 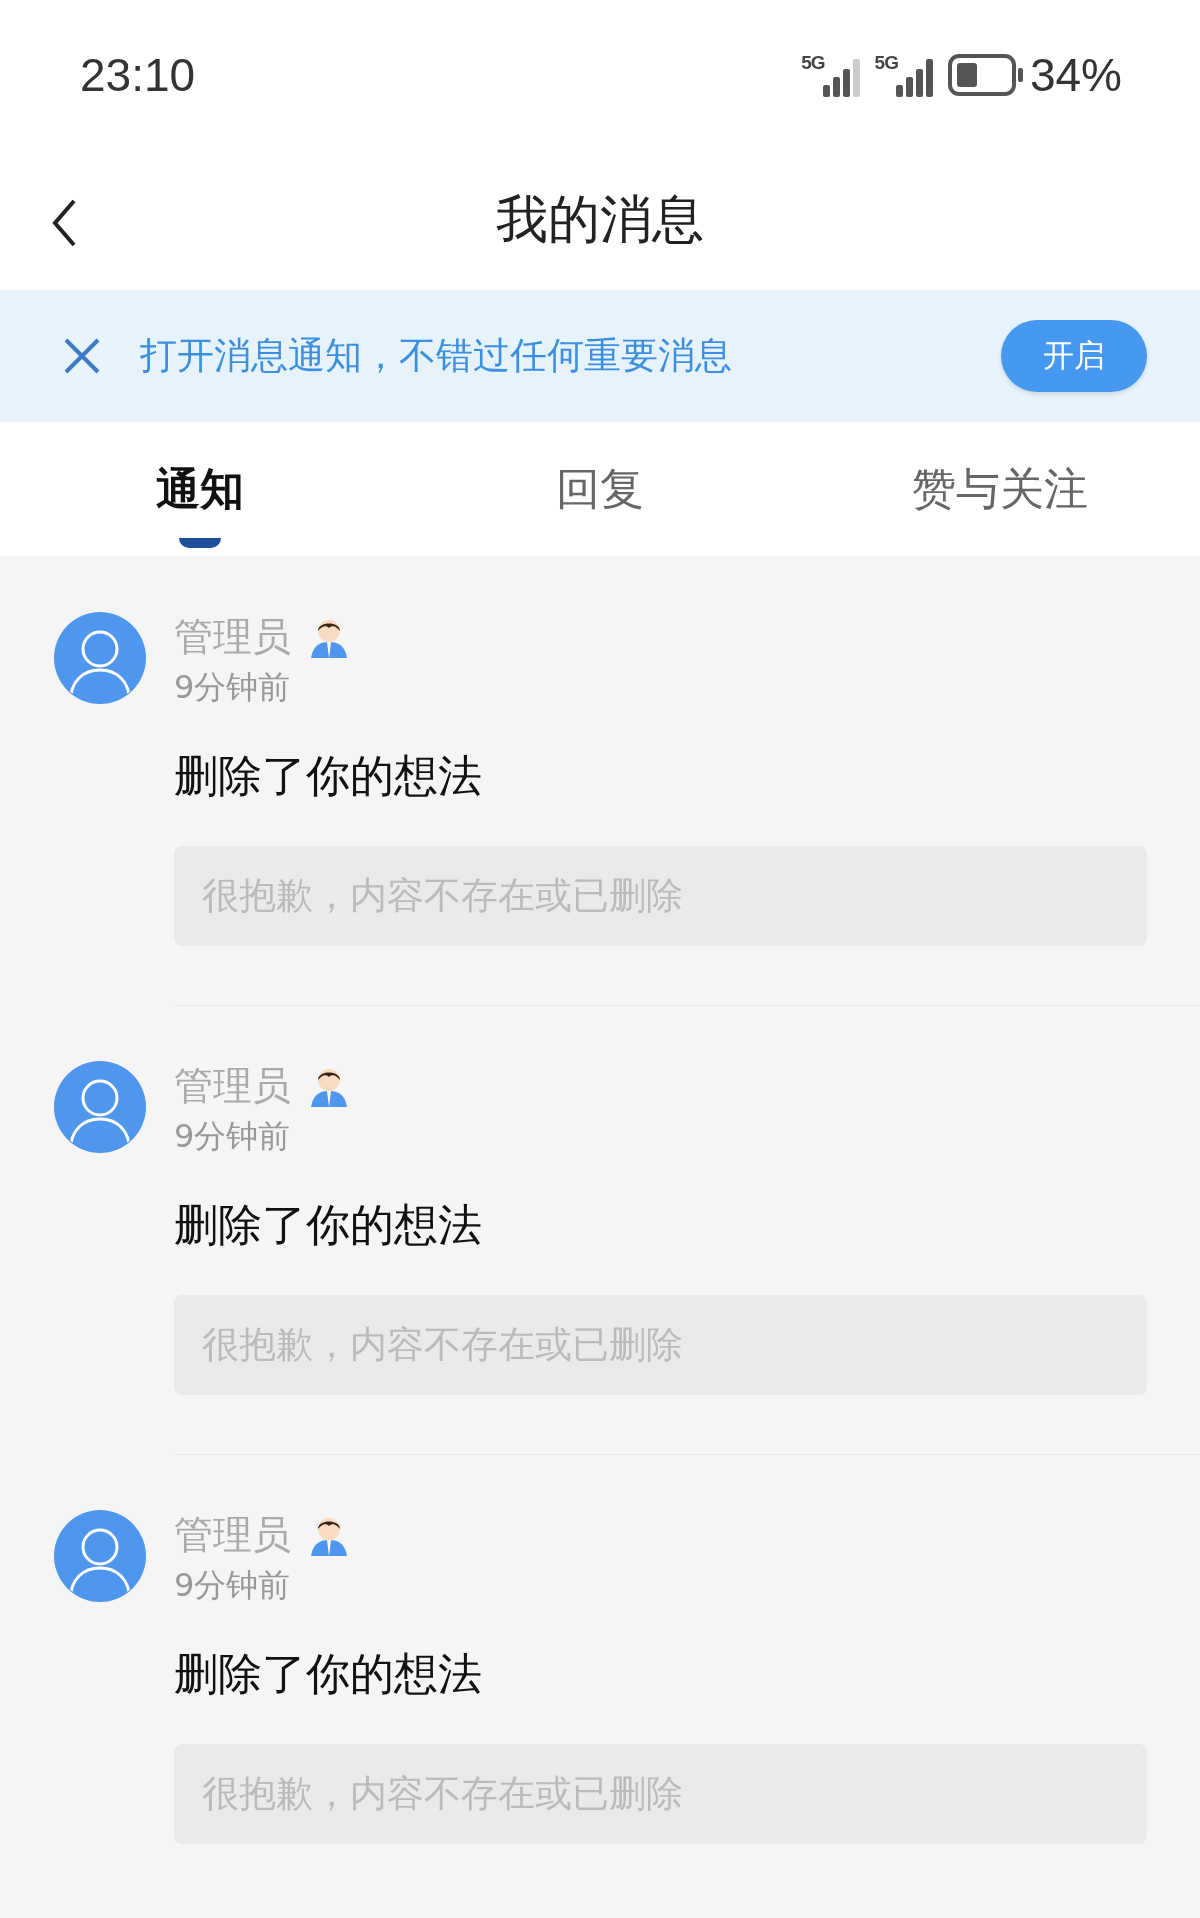 What do you see at coordinates (200, 489) in the screenshot?
I see `tab: 通知` at bounding box center [200, 489].